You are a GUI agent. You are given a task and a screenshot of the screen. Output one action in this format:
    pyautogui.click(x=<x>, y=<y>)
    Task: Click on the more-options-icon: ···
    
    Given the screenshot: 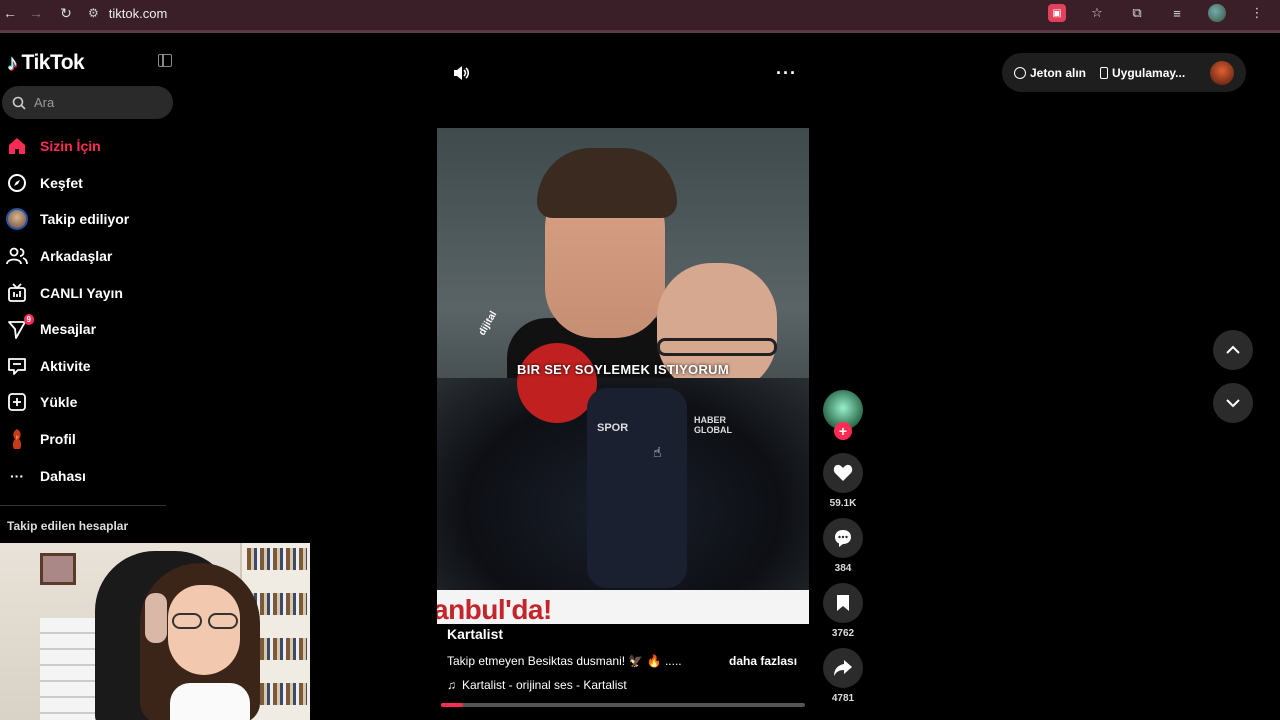 What is the action you would take?
    pyautogui.click(x=786, y=73)
    